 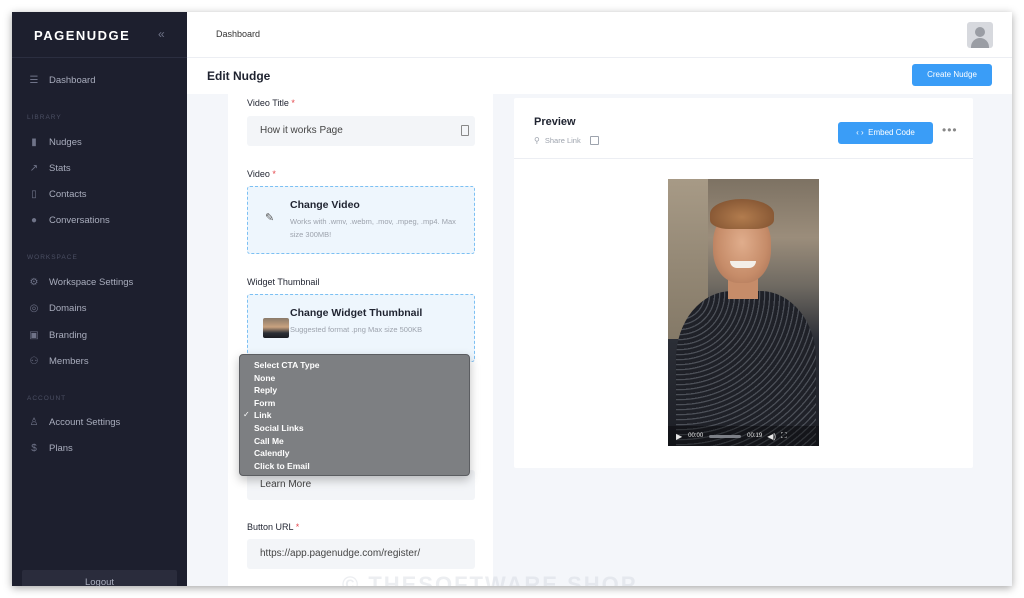 I want to click on dropdown-option: Click to Email, so click(x=354, y=466).